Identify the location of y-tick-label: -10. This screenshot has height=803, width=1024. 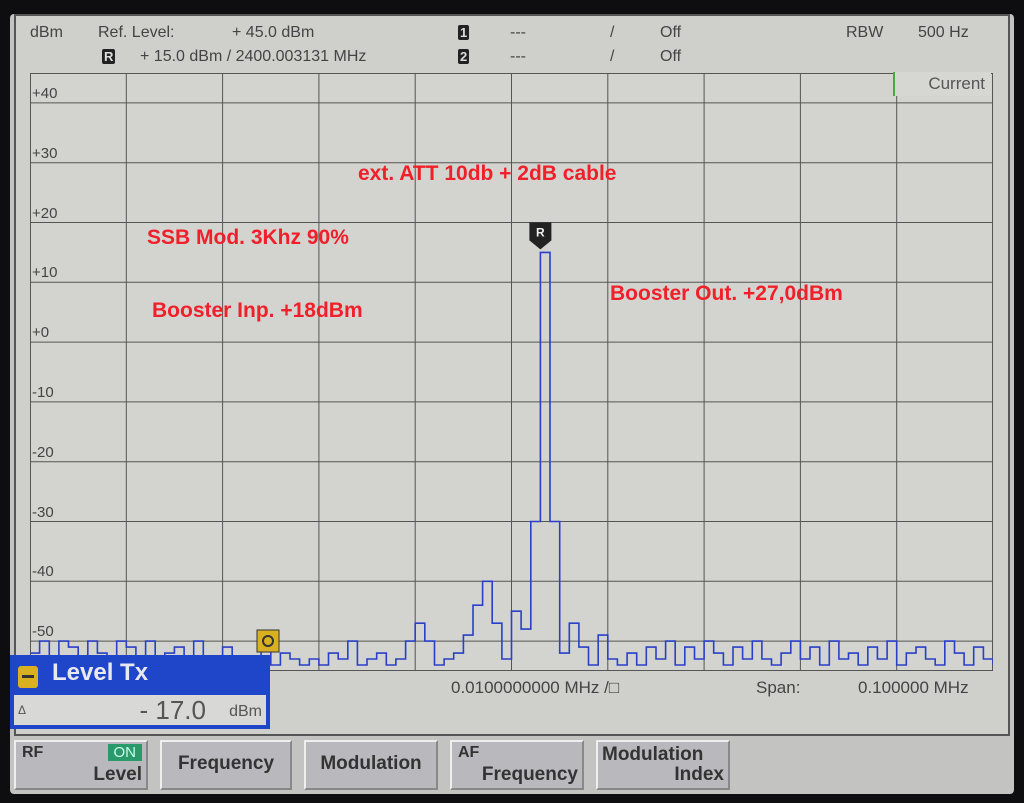
(43, 392).